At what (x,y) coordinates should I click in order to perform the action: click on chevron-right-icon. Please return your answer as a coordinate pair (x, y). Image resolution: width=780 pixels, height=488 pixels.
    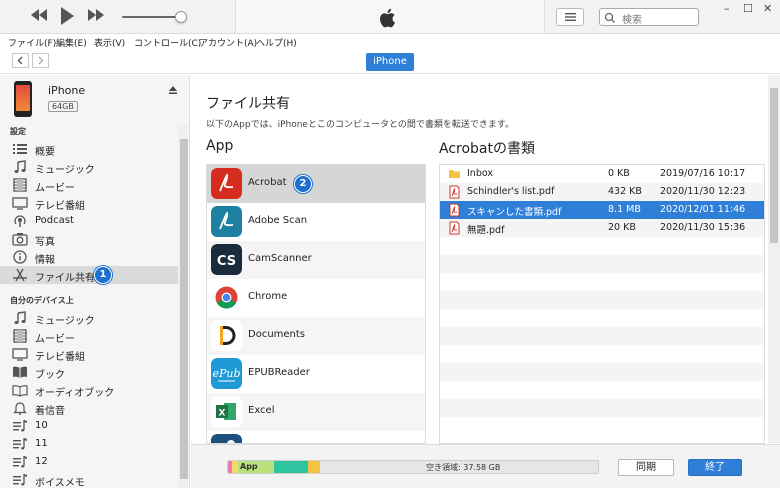
    Looking at the image, I should click on (41, 60).